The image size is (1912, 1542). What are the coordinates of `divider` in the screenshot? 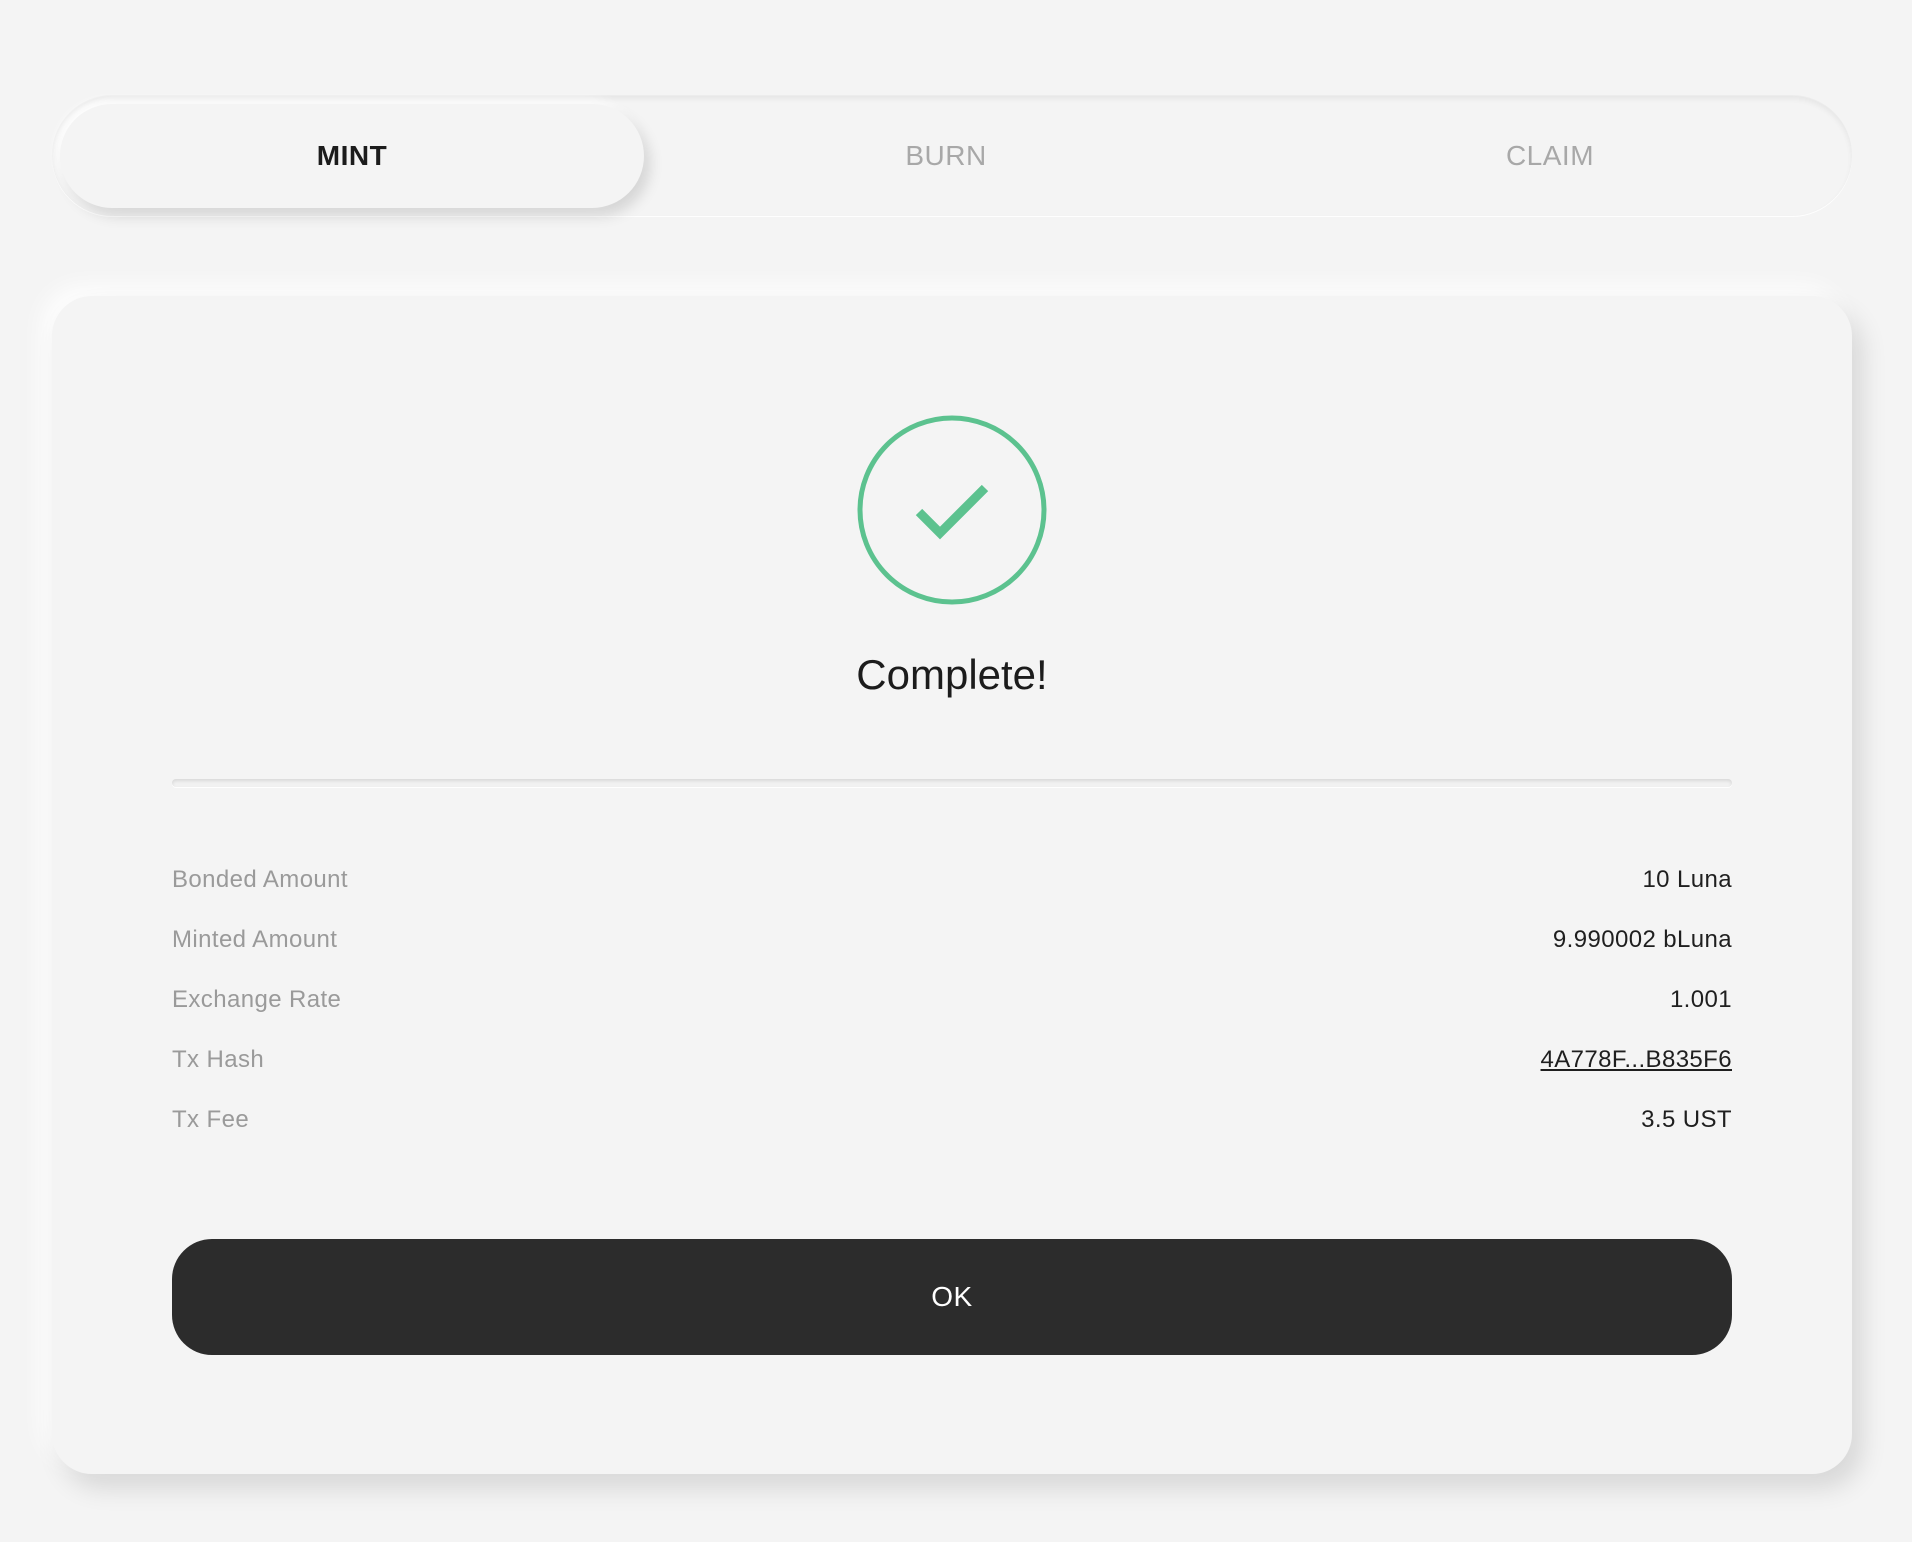 It's located at (952, 783).